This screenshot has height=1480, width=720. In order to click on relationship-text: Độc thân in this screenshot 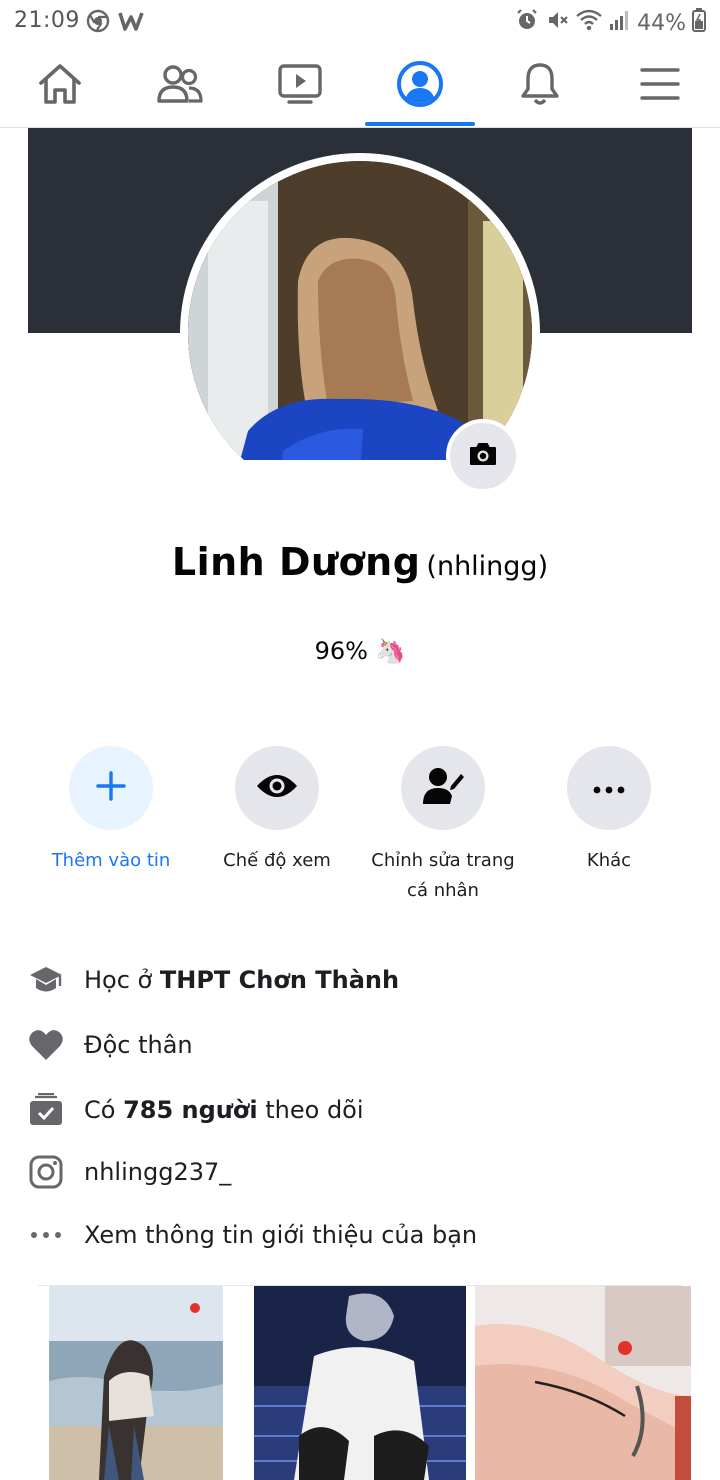, I will do `click(138, 1045)`.